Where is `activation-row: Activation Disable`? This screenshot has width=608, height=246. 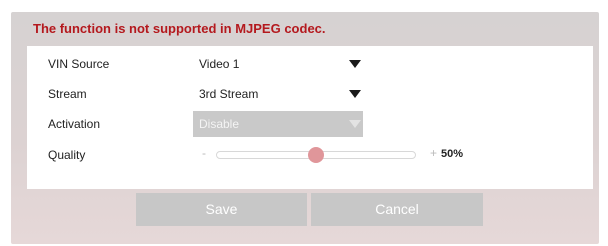
activation-row: Activation Disable is located at coordinates (310, 124).